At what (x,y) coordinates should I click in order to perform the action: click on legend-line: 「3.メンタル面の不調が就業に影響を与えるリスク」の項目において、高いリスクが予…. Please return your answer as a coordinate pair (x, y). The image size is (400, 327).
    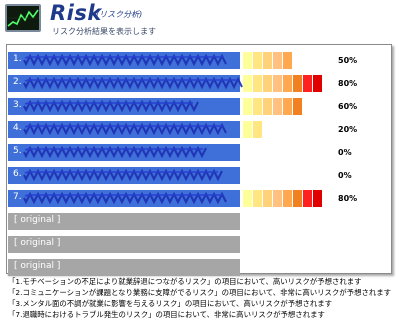
    Looking at the image, I should click on (170, 303).